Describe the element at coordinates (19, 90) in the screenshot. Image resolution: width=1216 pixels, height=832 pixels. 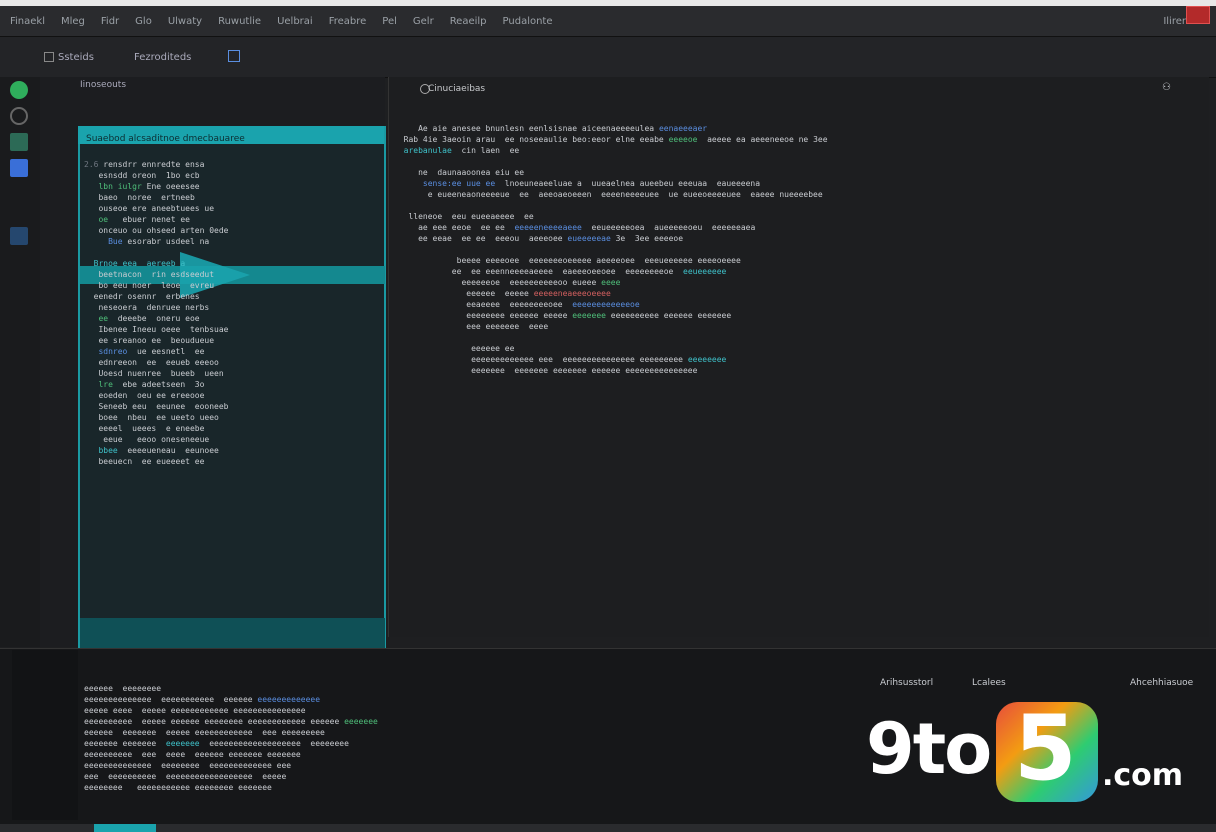
I see `extension-icon` at that location.